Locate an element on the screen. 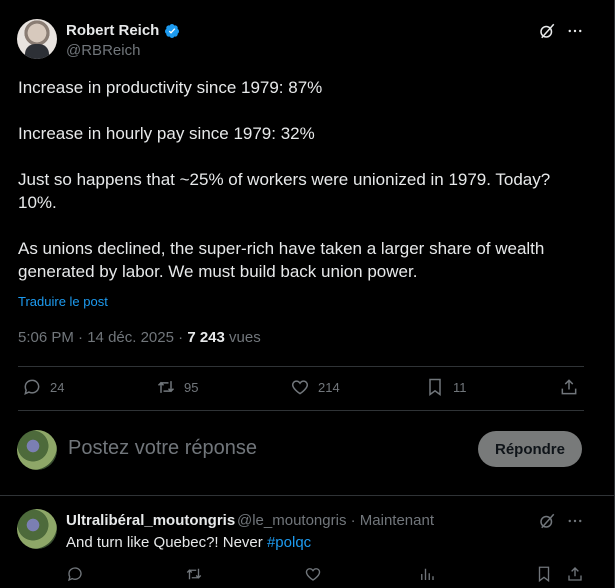  reply-like-button is located at coordinates (313, 574).